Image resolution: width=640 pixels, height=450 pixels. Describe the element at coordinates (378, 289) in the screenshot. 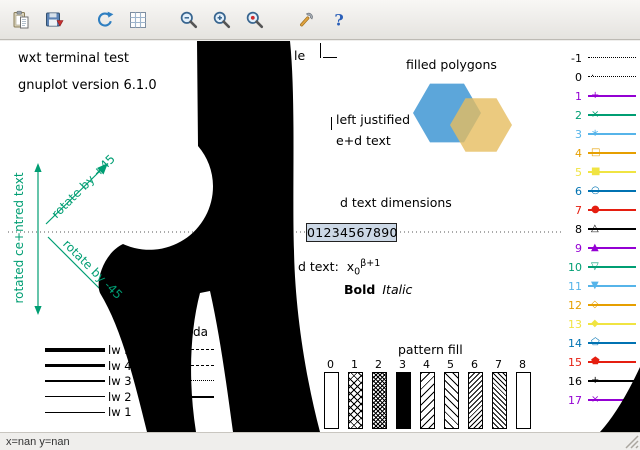

I see `bold-italic-line: Bold Italic` at that location.